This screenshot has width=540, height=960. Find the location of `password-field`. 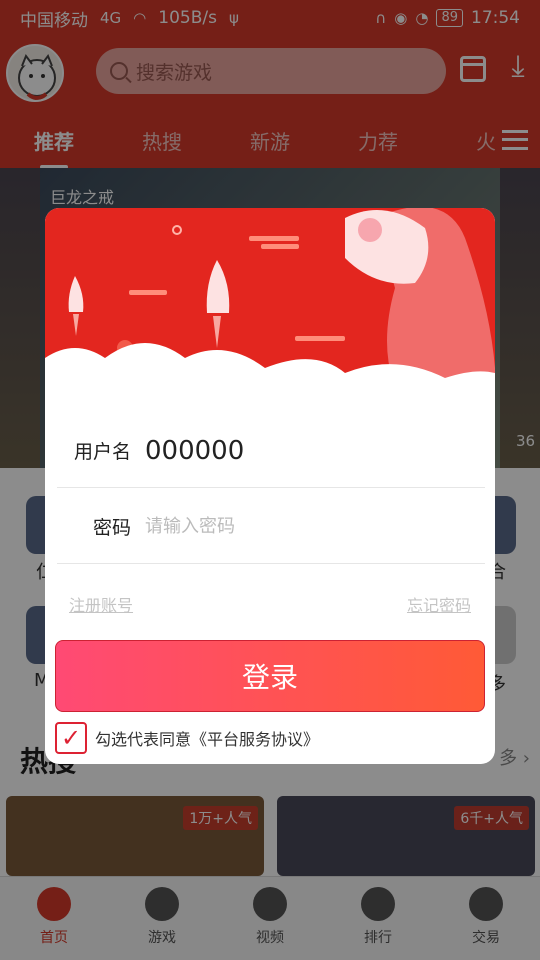

password-field is located at coordinates (295, 526).